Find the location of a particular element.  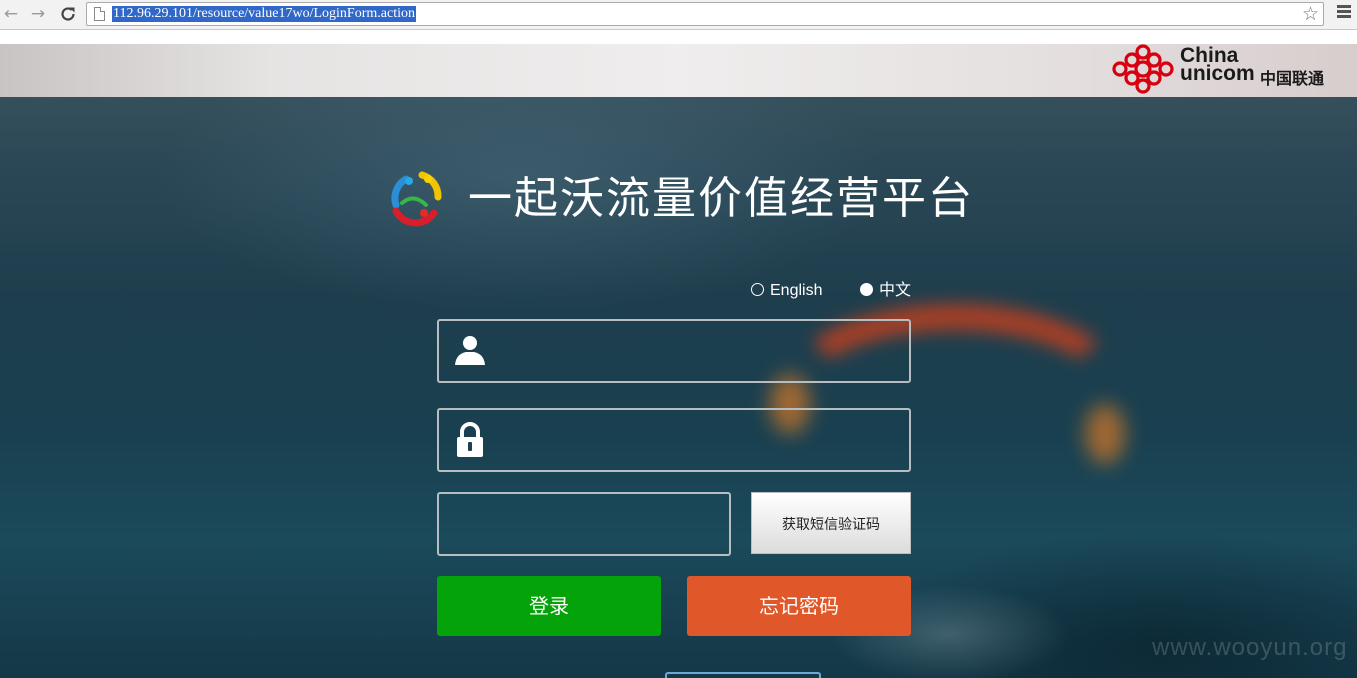

page-title: 一起沃流量价值经营平台 is located at coordinates (721, 198).